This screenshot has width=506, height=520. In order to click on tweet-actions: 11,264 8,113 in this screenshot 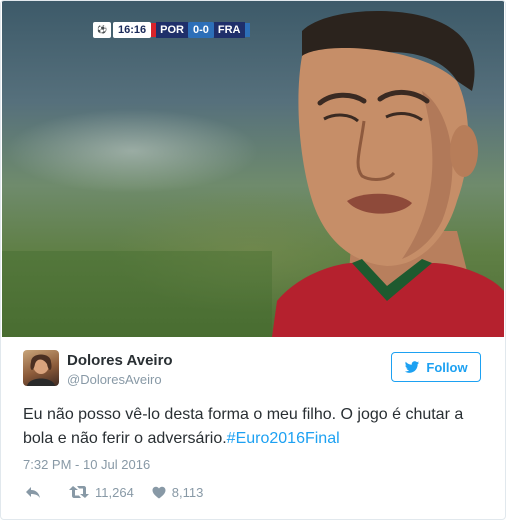, I will do `click(114, 492)`.